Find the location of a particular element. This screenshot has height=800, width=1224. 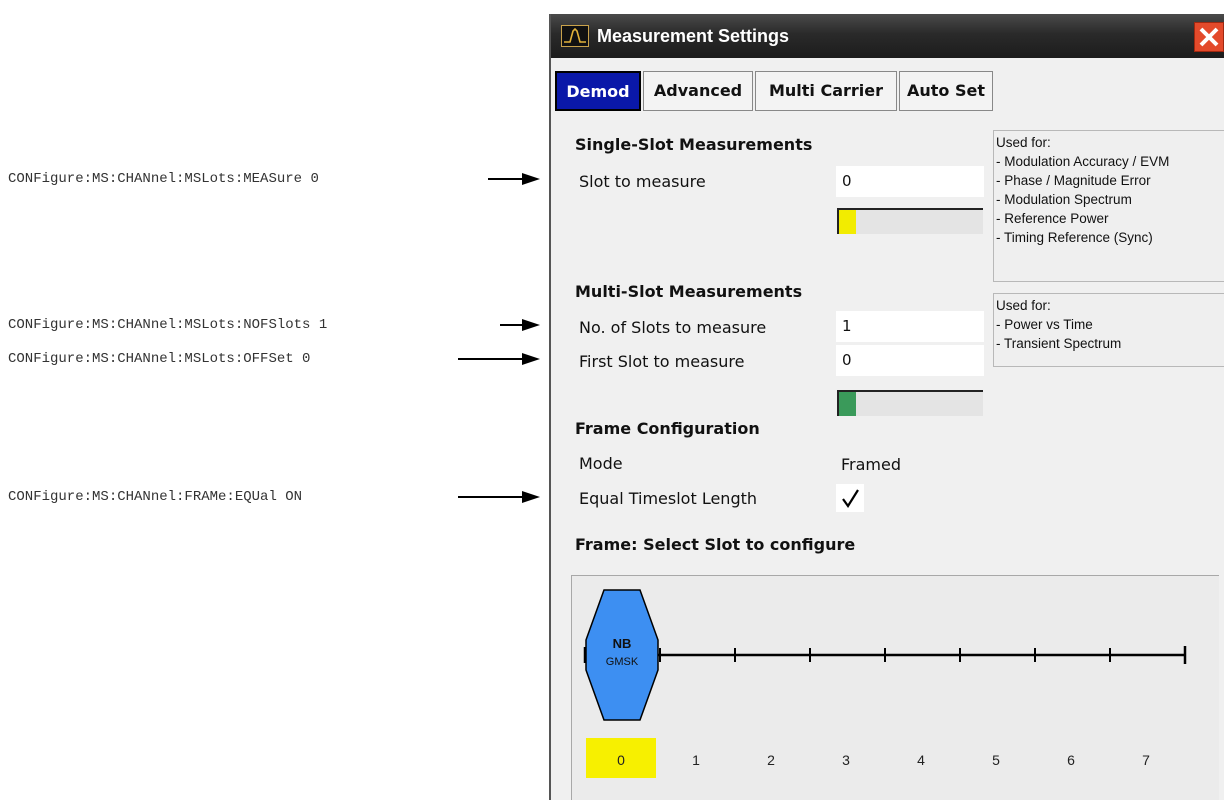

scpi-annotation-measure: CONFigure:MS:CHANnel:MSLots:MEASure 0 is located at coordinates (278, 179).